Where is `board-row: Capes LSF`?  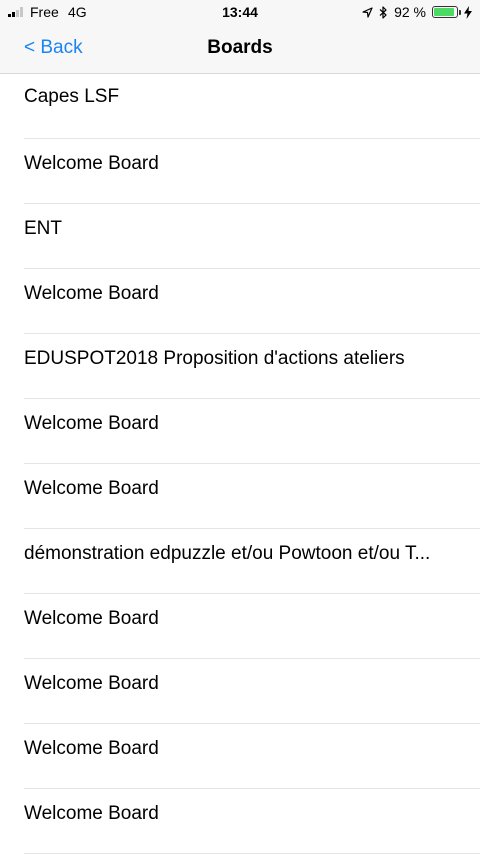 board-row: Capes LSF is located at coordinates (240, 106).